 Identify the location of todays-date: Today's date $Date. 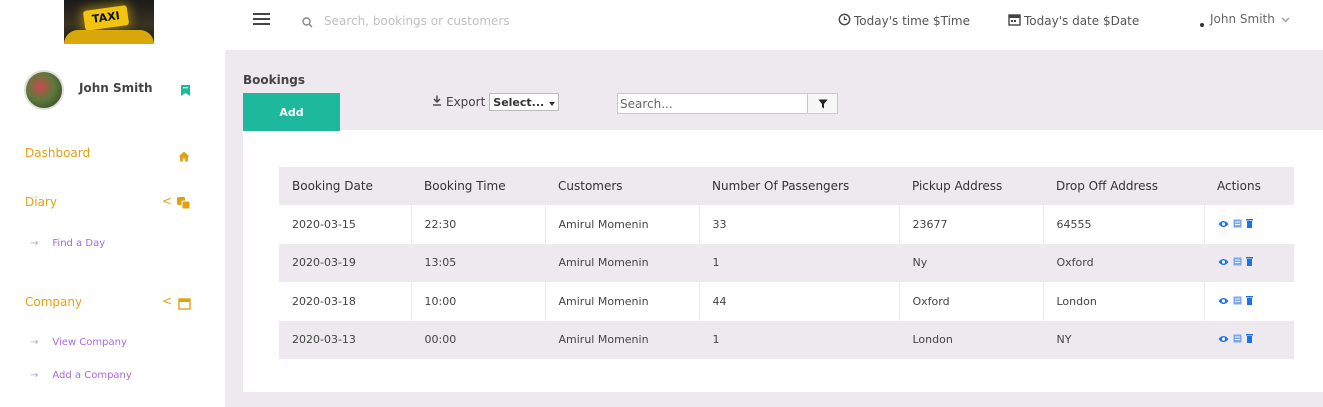
(1073, 21).